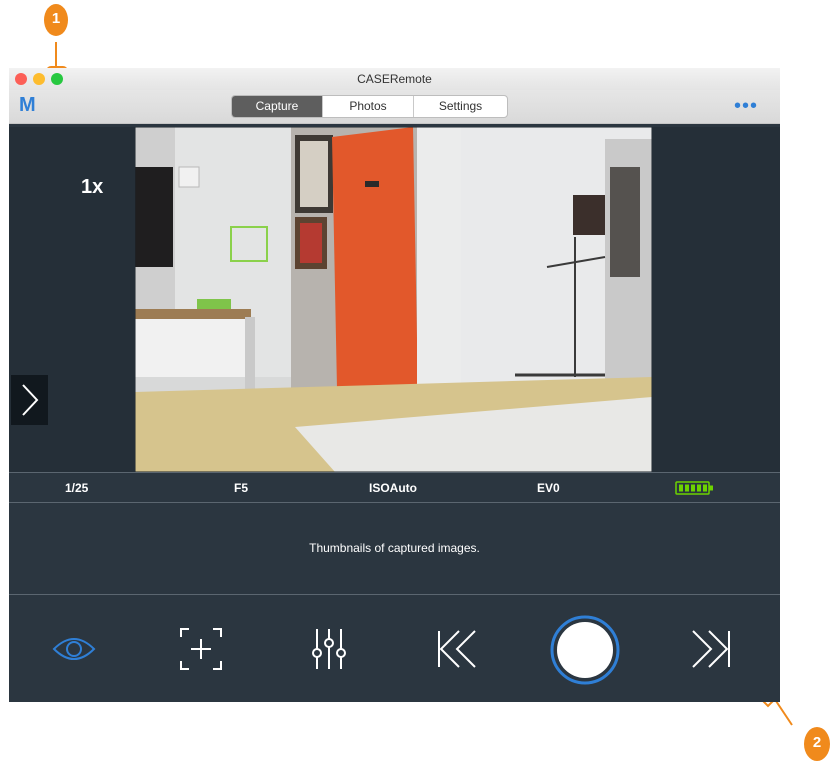 The width and height of the screenshot is (832, 762). I want to click on focus-icon, so click(201, 649).